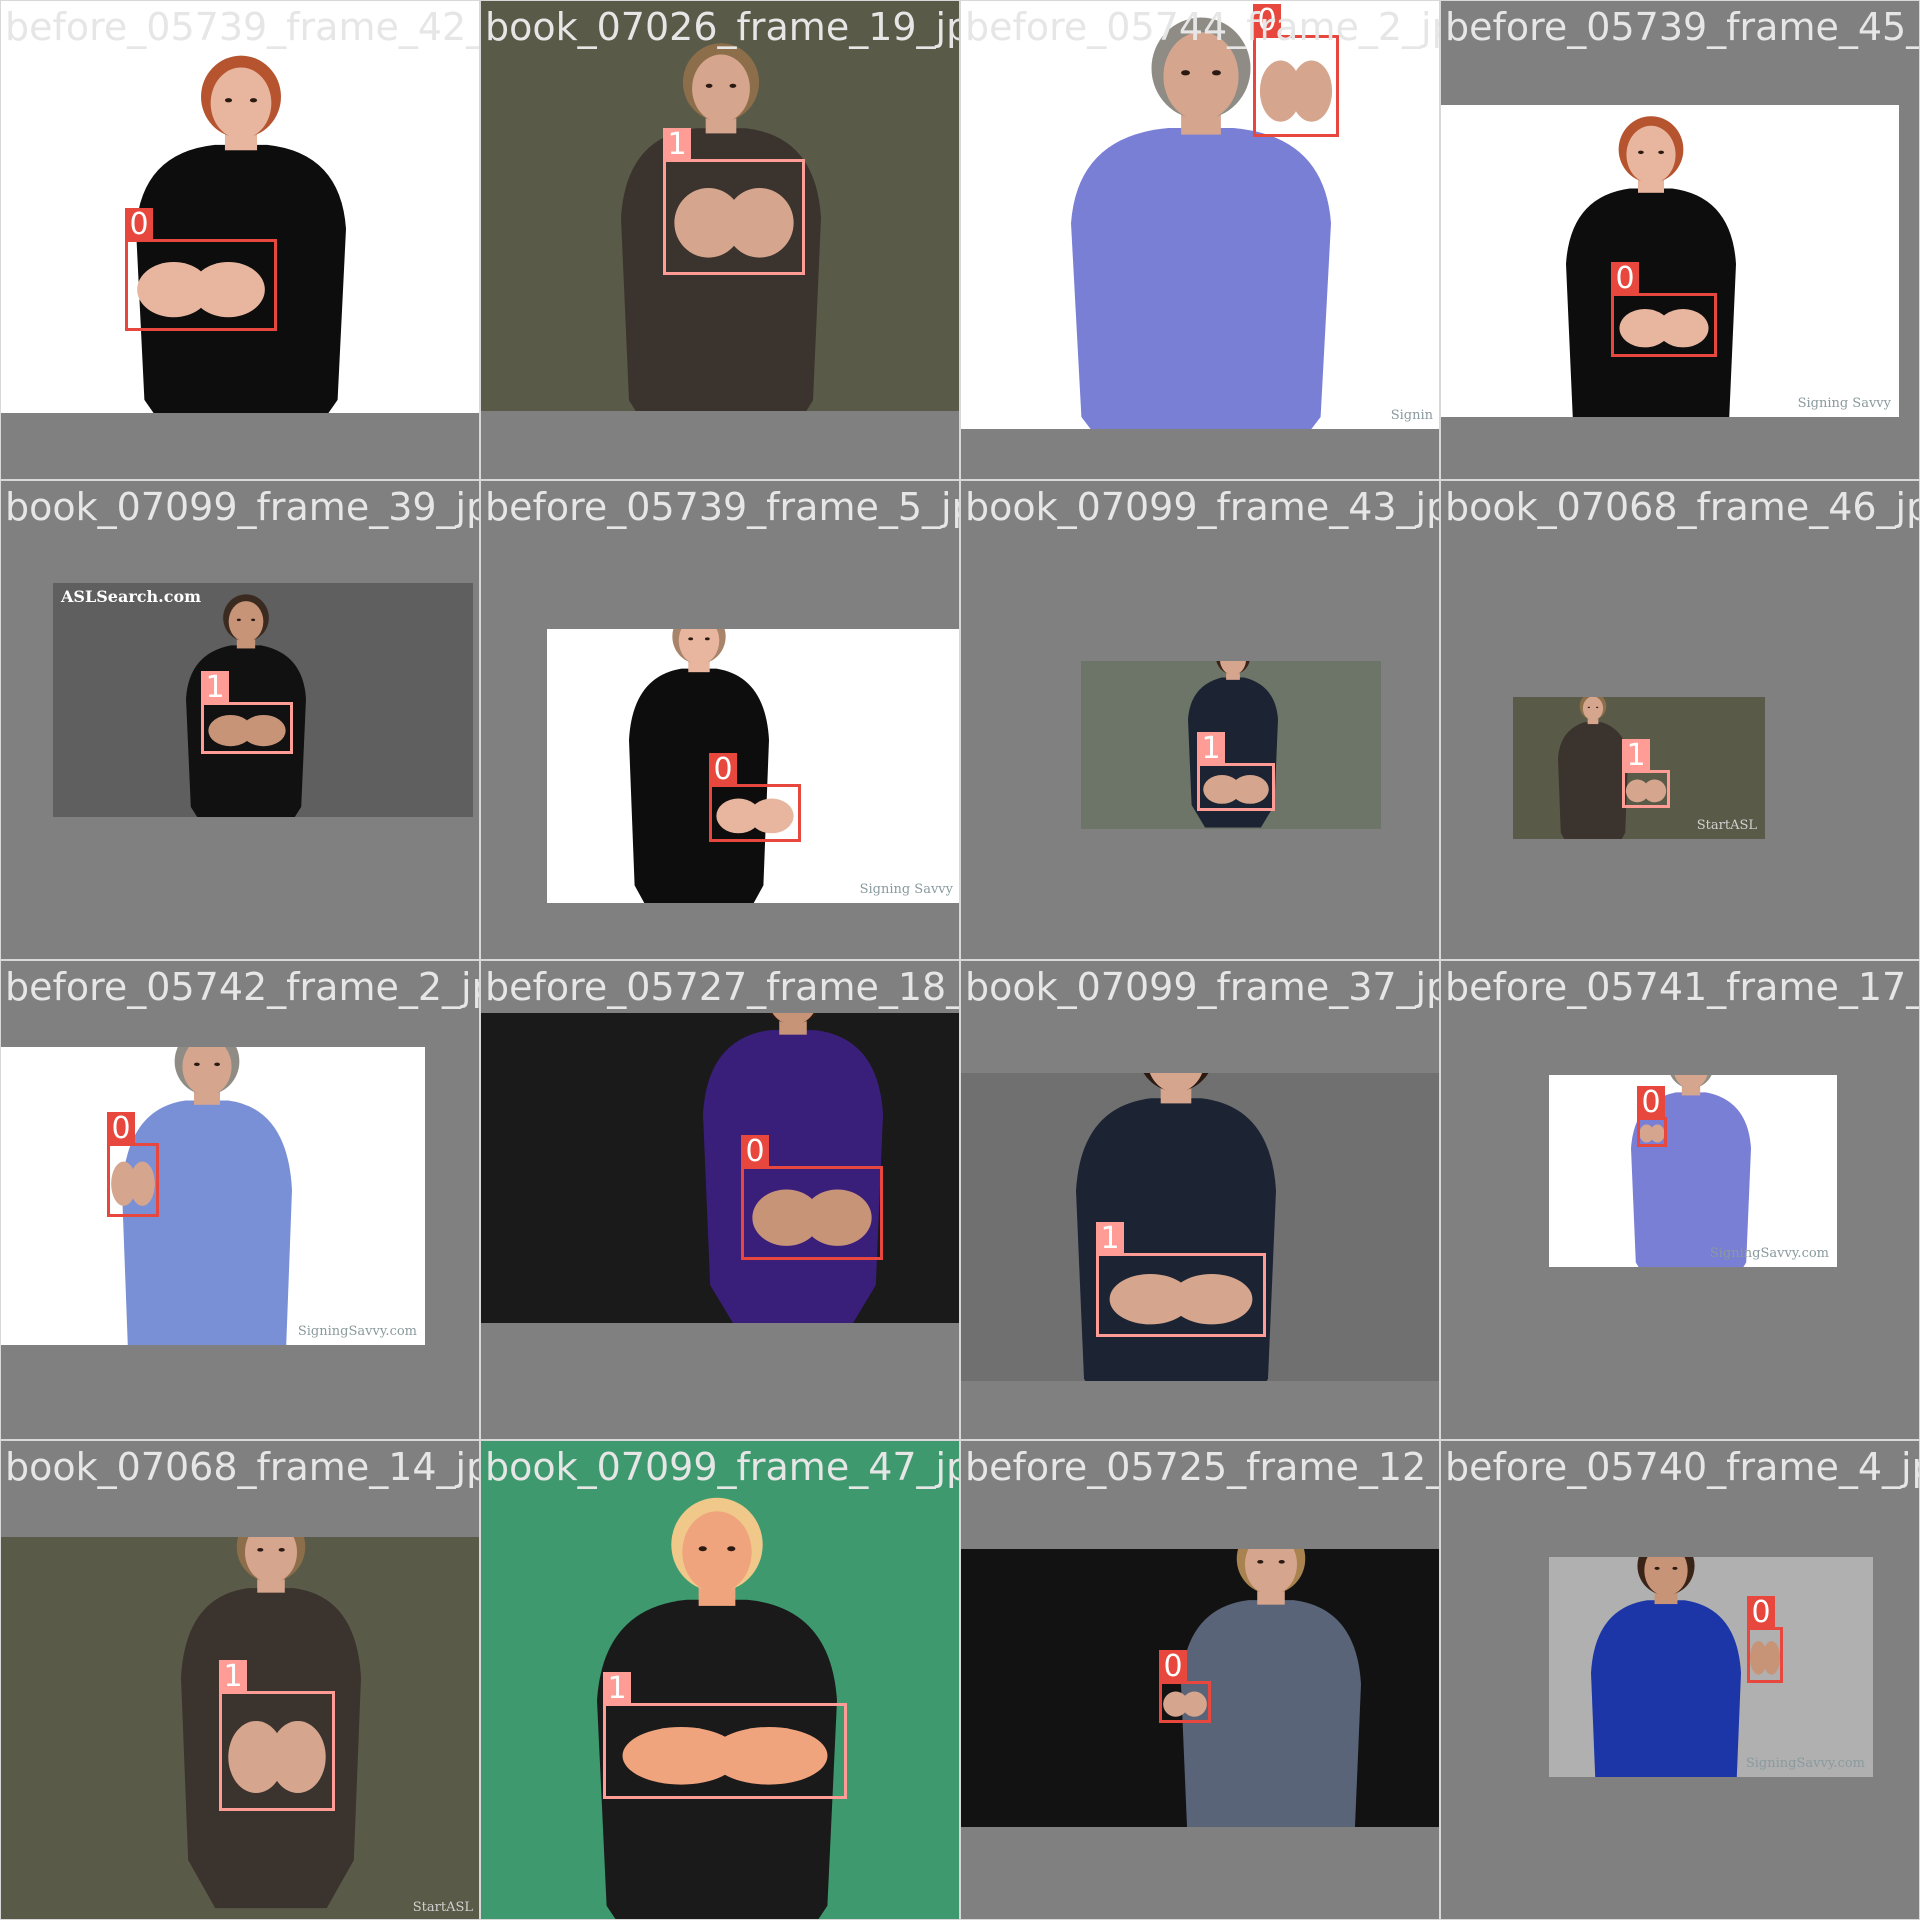  Describe the element at coordinates (131, 596) in the screenshot. I see `watermark-text: ASLSearch.com` at that location.